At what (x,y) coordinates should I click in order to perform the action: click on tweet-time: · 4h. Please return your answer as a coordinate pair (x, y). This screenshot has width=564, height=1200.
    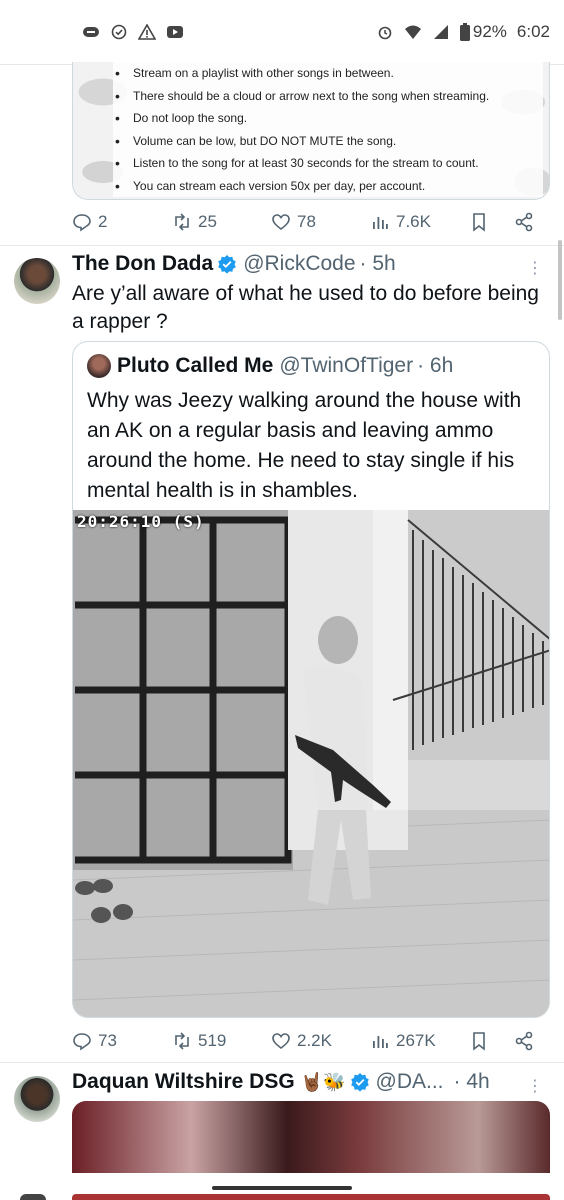
    Looking at the image, I should click on (471, 1081).